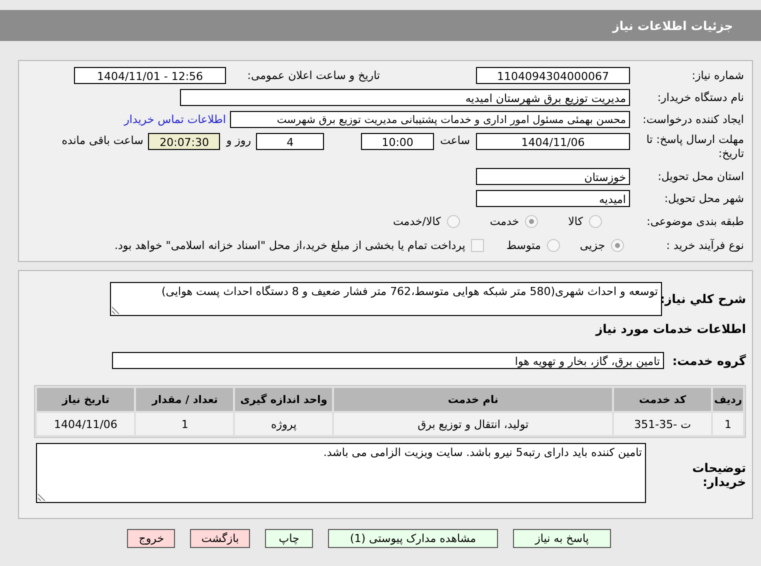  I want to click on province-field: خوزستان, so click(553, 176).